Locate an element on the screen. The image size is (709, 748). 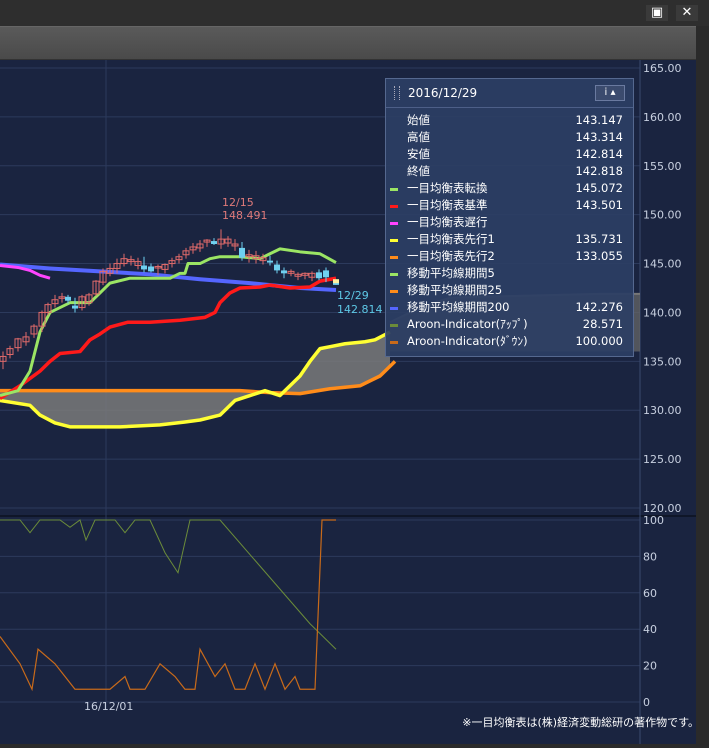
info-row: Aroon-Indicator(ｱｯﾌﾟ) 28.571 is located at coordinates (509, 324).